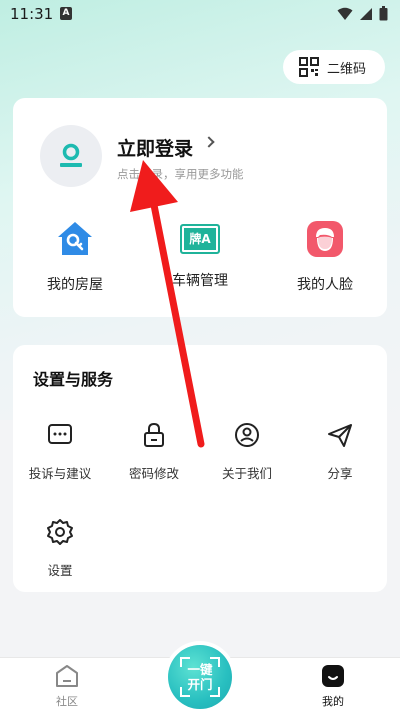  What do you see at coordinates (60, 473) in the screenshot?
I see `feedback-label: 投诉与建议` at bounding box center [60, 473].